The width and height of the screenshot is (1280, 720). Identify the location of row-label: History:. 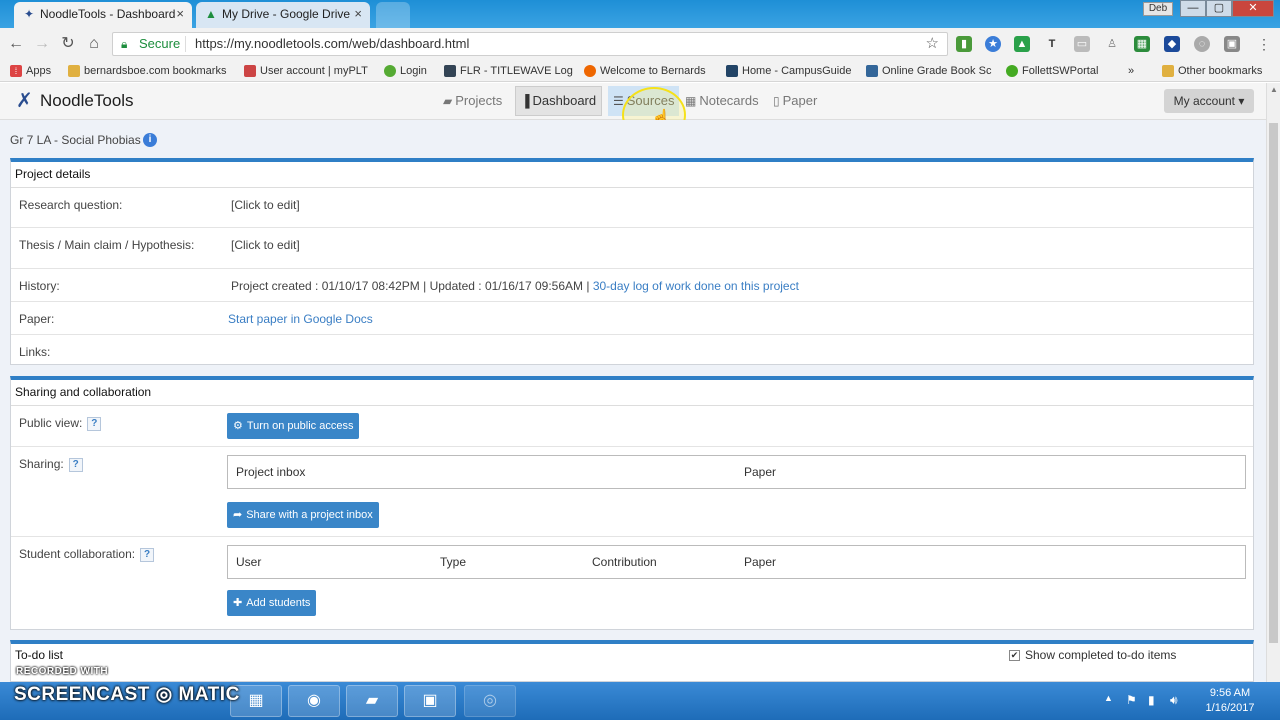
(39, 286).